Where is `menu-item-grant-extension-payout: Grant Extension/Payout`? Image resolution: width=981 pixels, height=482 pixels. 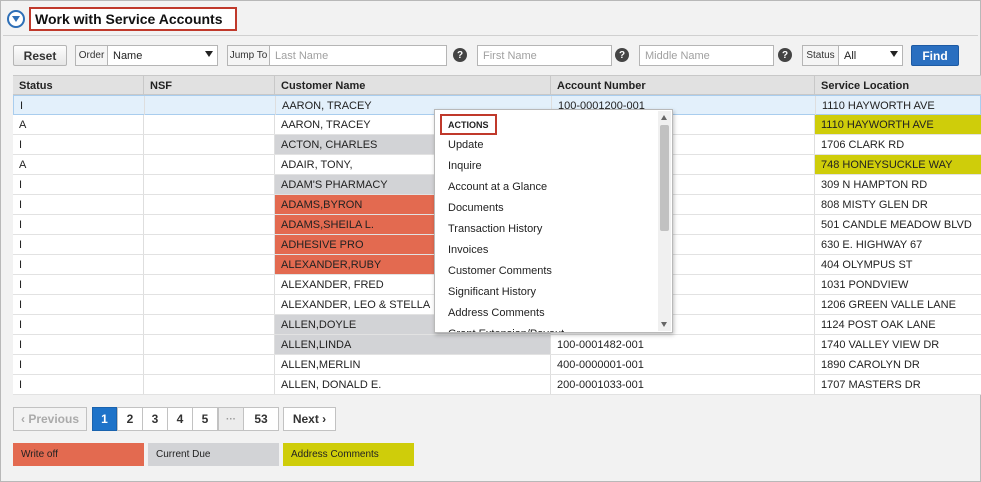
menu-item-grant-extension-payout: Grant Extension/Payout is located at coordinates (506, 328).